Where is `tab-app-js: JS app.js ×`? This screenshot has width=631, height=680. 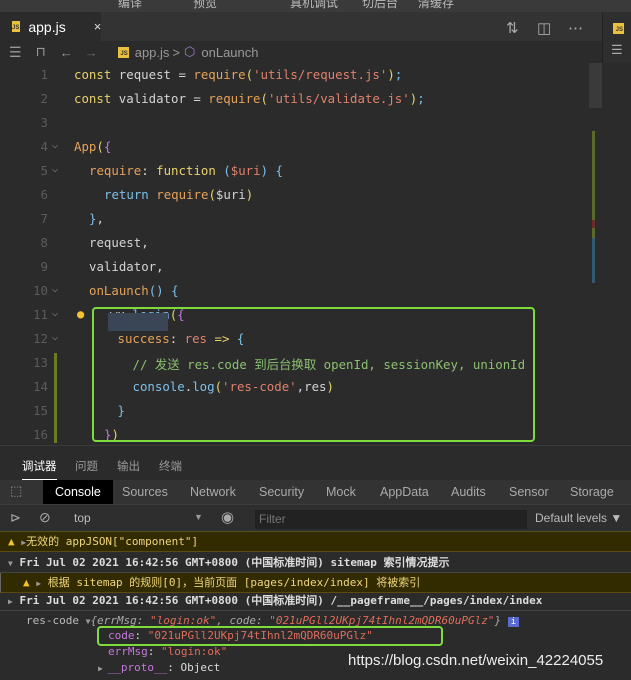
tab-app-js: JS app.js × is located at coordinates (50, 26).